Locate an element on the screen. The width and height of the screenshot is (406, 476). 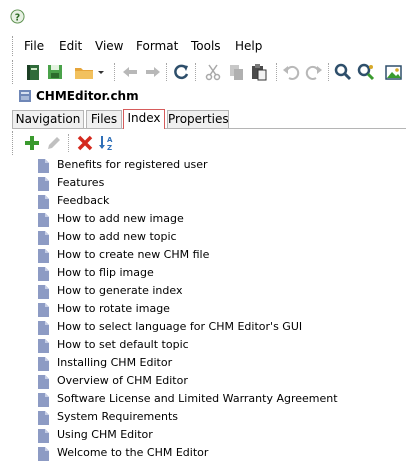
main-toolbar is located at coordinates (209, 72).